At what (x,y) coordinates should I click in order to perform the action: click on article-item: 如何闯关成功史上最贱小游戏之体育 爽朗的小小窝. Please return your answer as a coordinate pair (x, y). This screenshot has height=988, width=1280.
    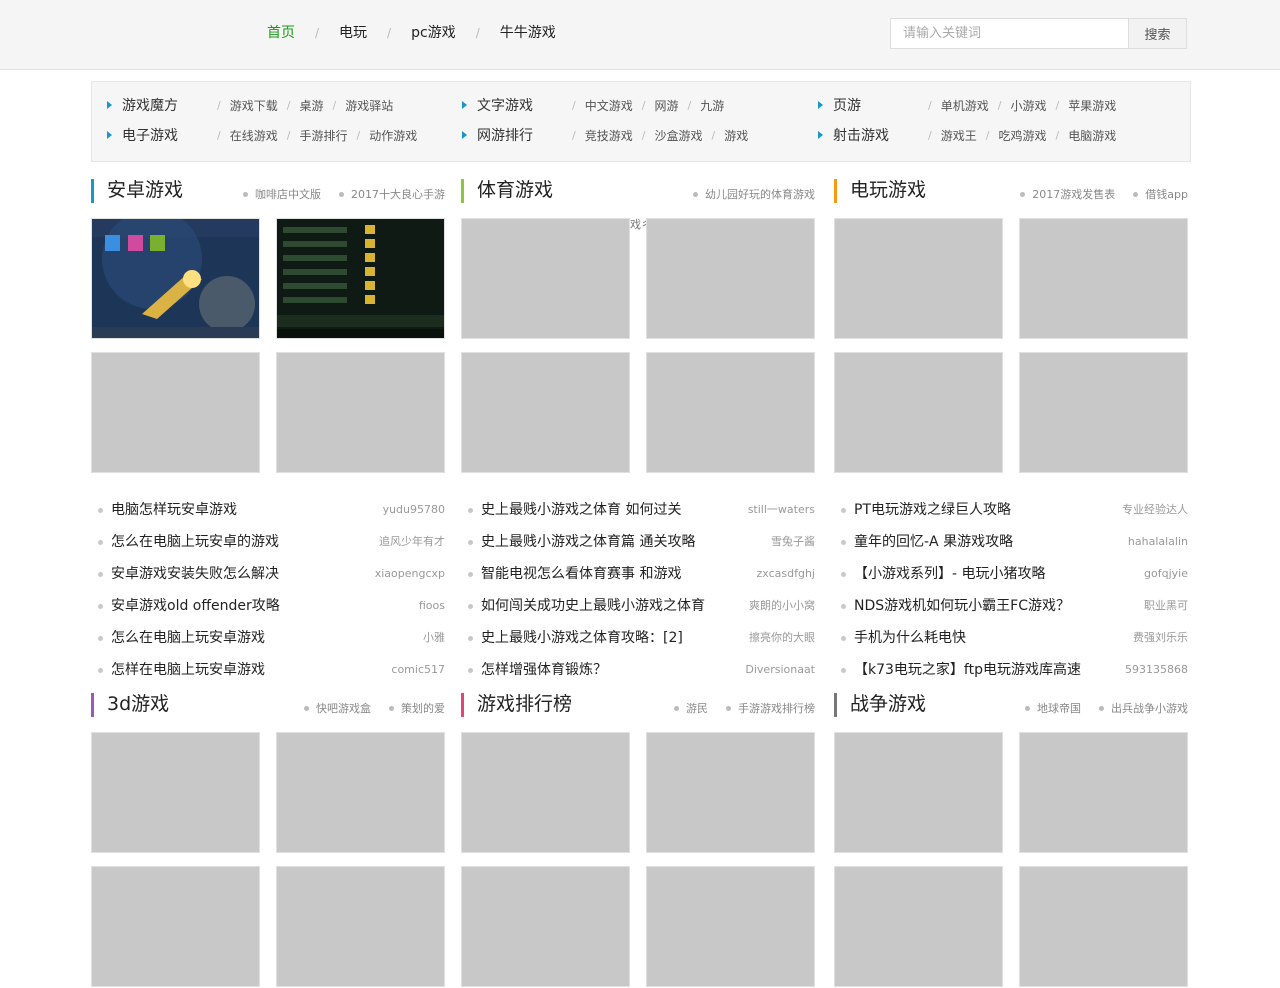
    Looking at the image, I should click on (638, 612).